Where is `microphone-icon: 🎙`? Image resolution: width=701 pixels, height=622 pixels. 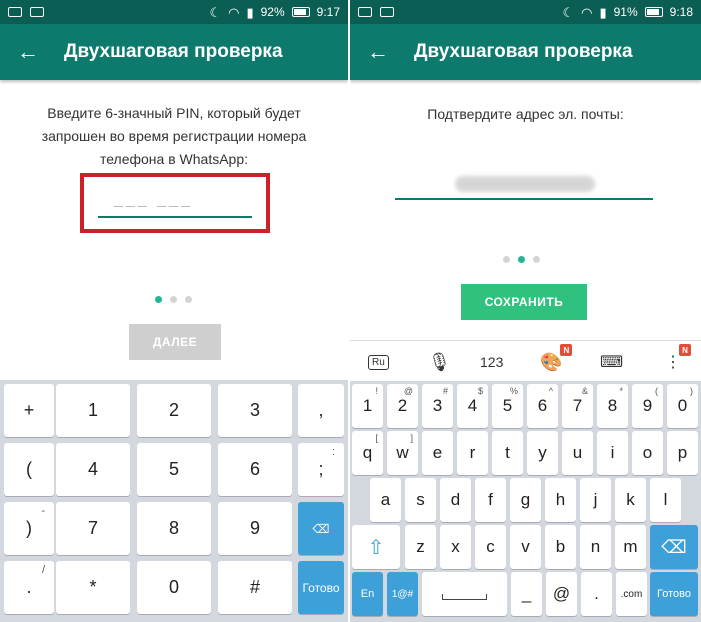
microphone-icon: 🎙 is located at coordinates (439, 362).